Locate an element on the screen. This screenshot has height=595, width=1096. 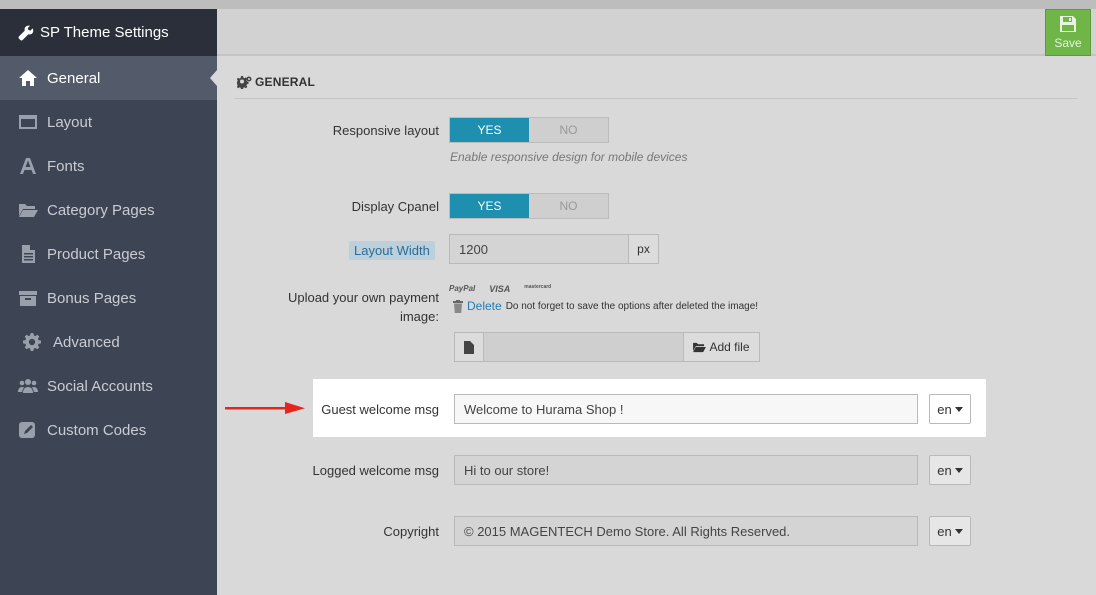
cpanel-yes-option: YES is located at coordinates (489, 206).